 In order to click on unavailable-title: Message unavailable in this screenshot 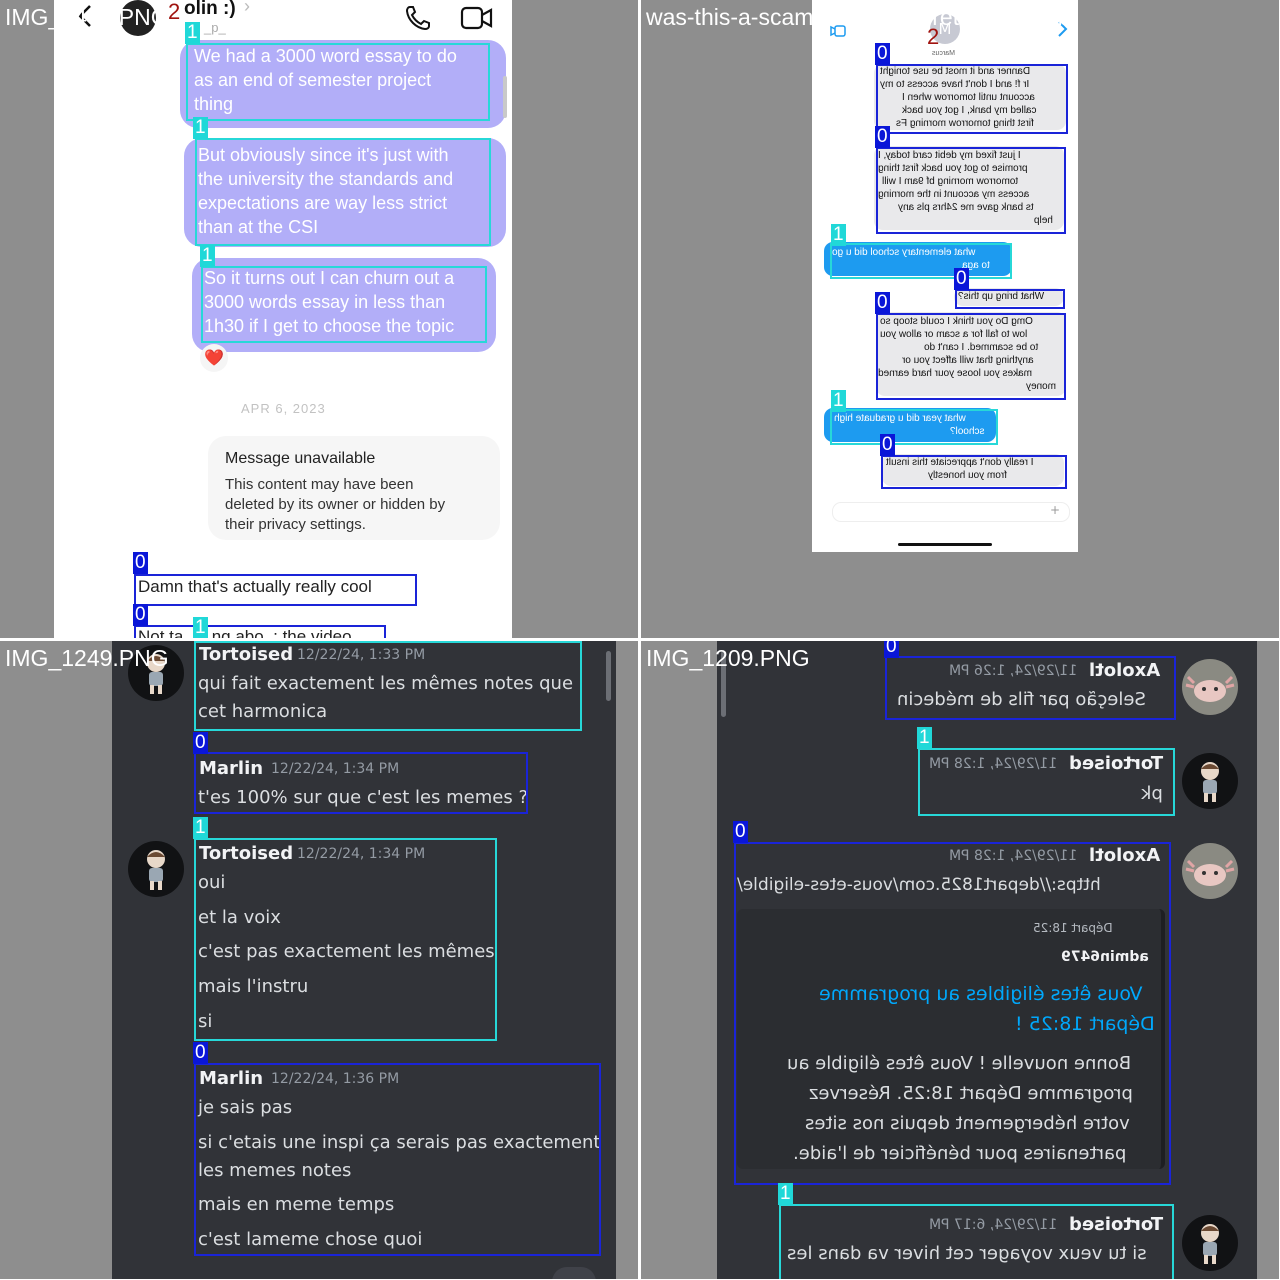, I will do `click(300, 458)`.